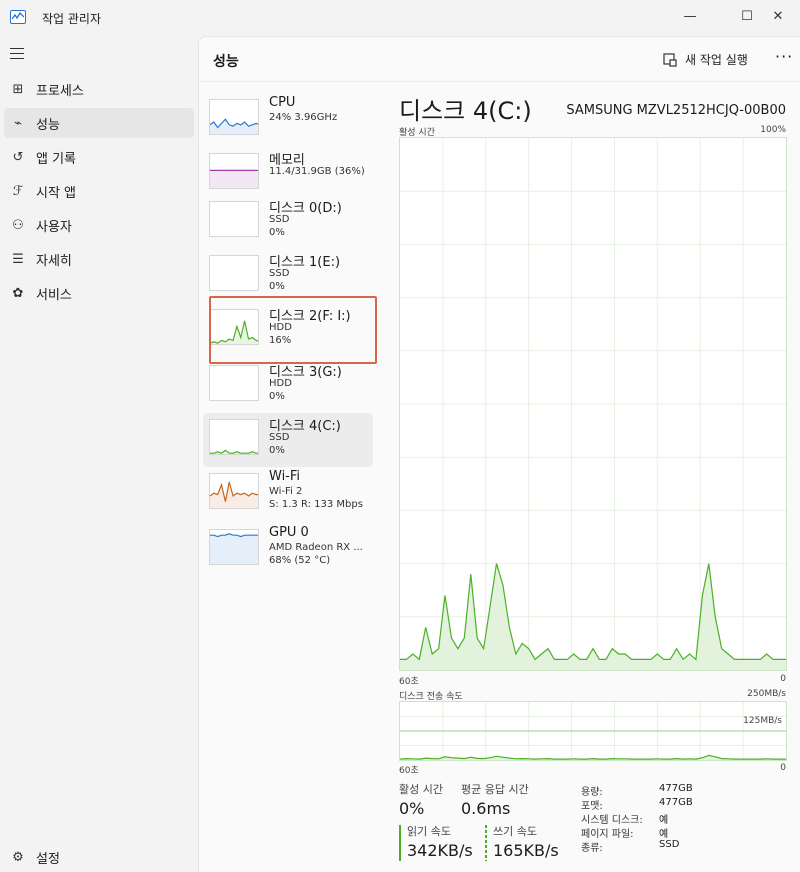  Describe the element at coordinates (72, 19) in the screenshot. I see `window-title: 작업 관리자` at that location.